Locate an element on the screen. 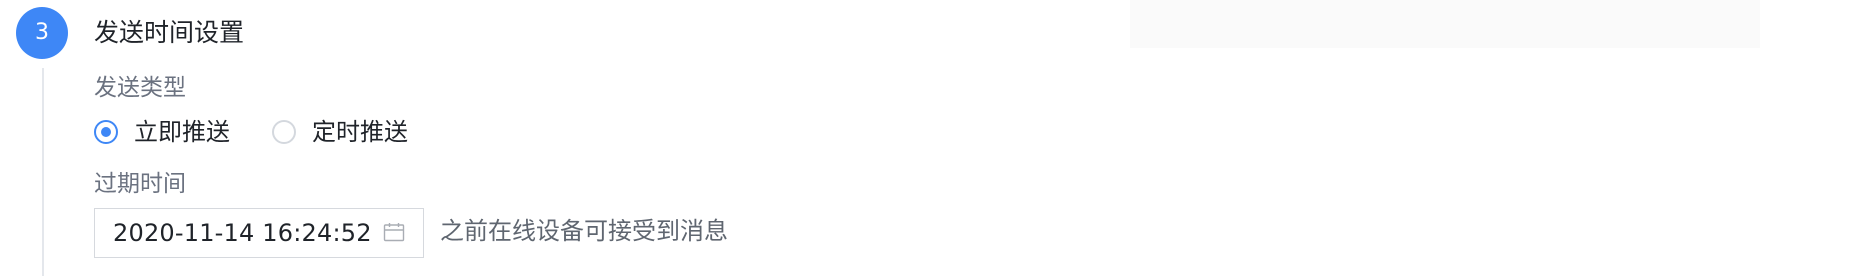 This screenshot has width=1866, height=276. send-type-label: 发送类型 is located at coordinates (140, 88).